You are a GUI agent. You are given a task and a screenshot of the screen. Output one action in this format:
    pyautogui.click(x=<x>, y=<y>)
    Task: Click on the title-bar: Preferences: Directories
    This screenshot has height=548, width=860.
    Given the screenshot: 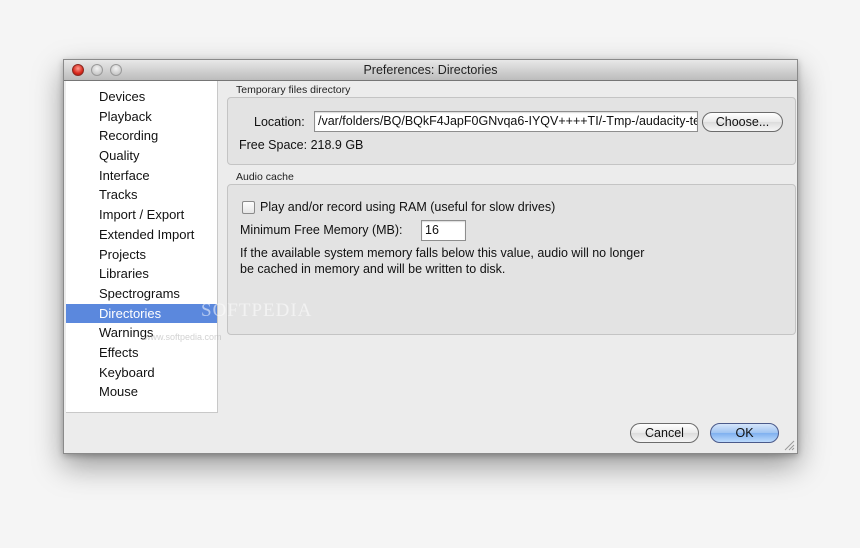 What is the action you would take?
    pyautogui.click(x=430, y=70)
    